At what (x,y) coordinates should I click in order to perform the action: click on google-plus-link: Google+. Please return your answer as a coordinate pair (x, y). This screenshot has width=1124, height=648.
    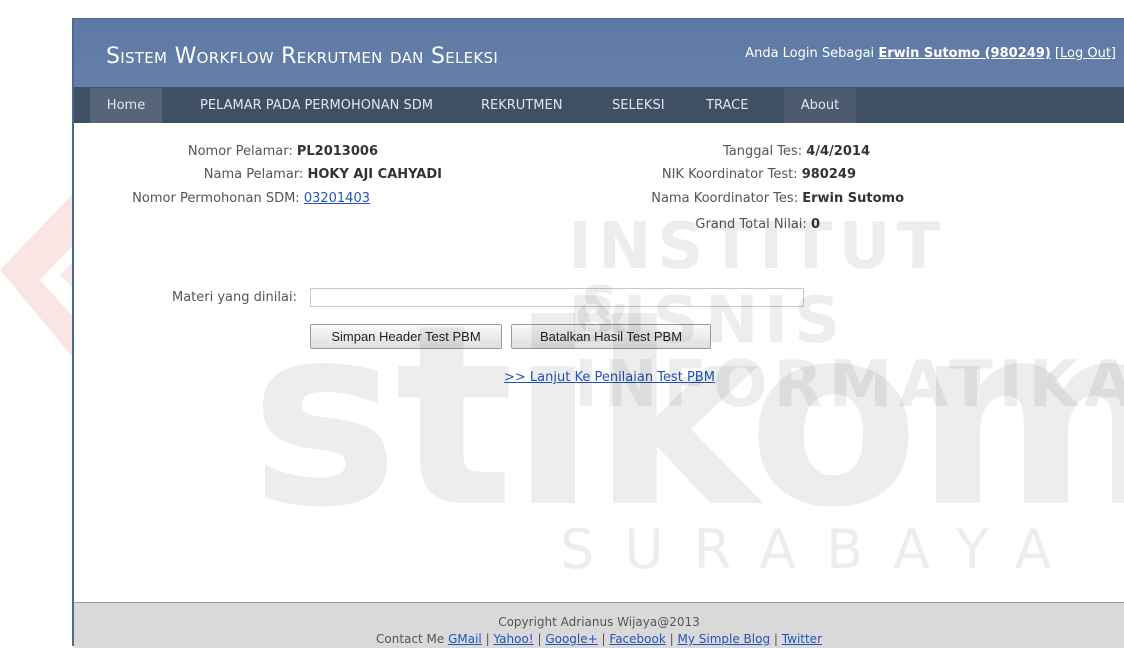
    Looking at the image, I should click on (571, 639).